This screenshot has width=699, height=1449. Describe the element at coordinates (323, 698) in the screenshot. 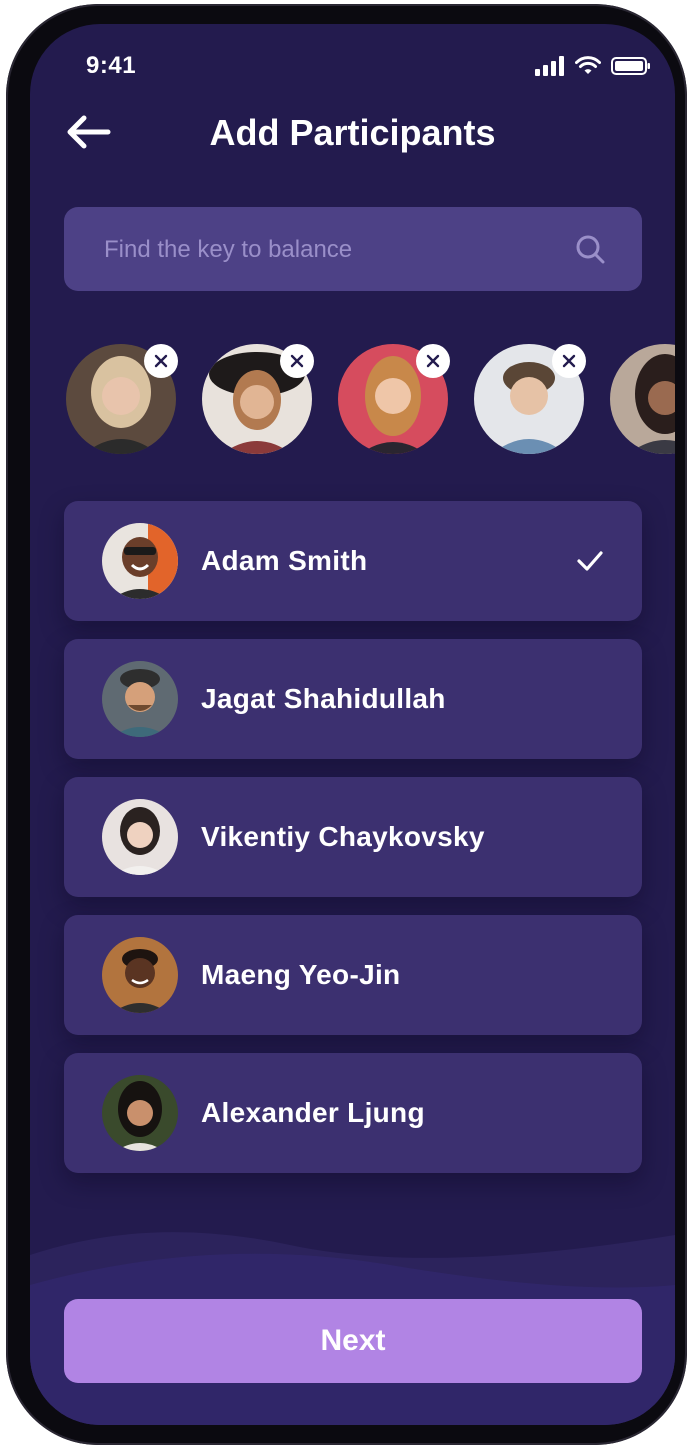

I see `contact-name: Jagat Shahidullah` at that location.